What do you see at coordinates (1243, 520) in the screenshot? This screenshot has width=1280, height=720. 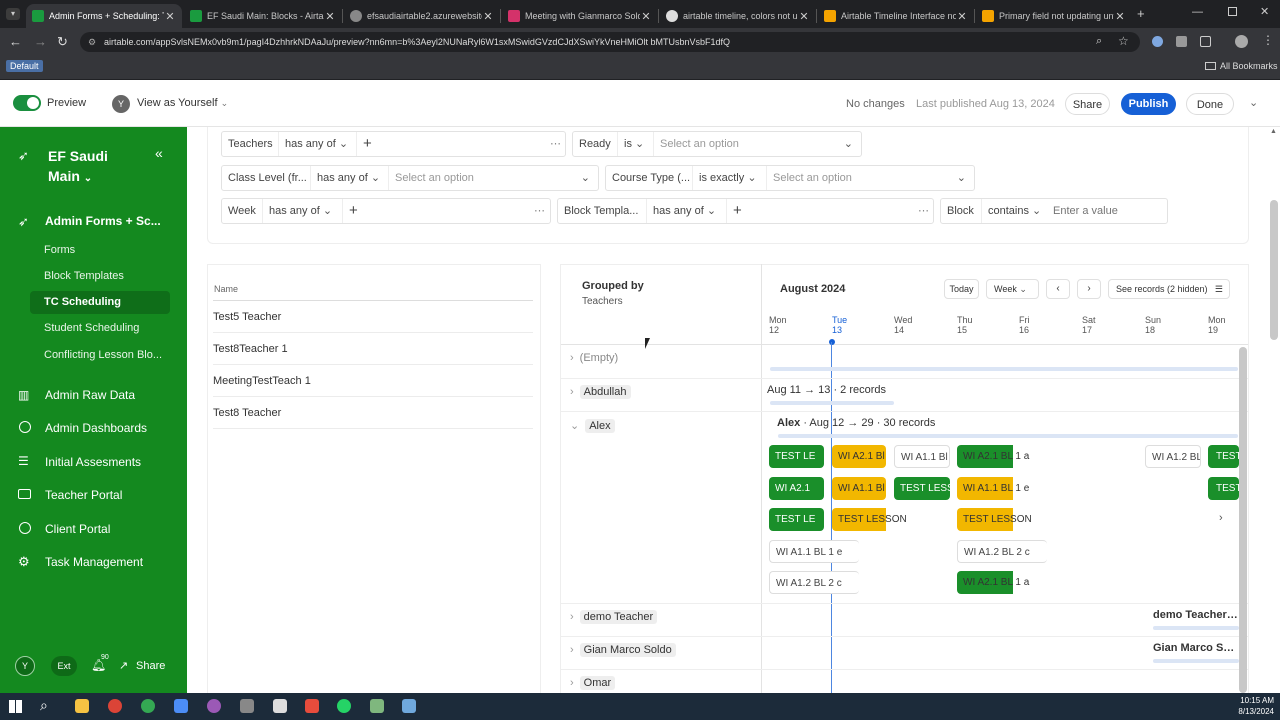 I see `timeline-scrollbar` at bounding box center [1243, 520].